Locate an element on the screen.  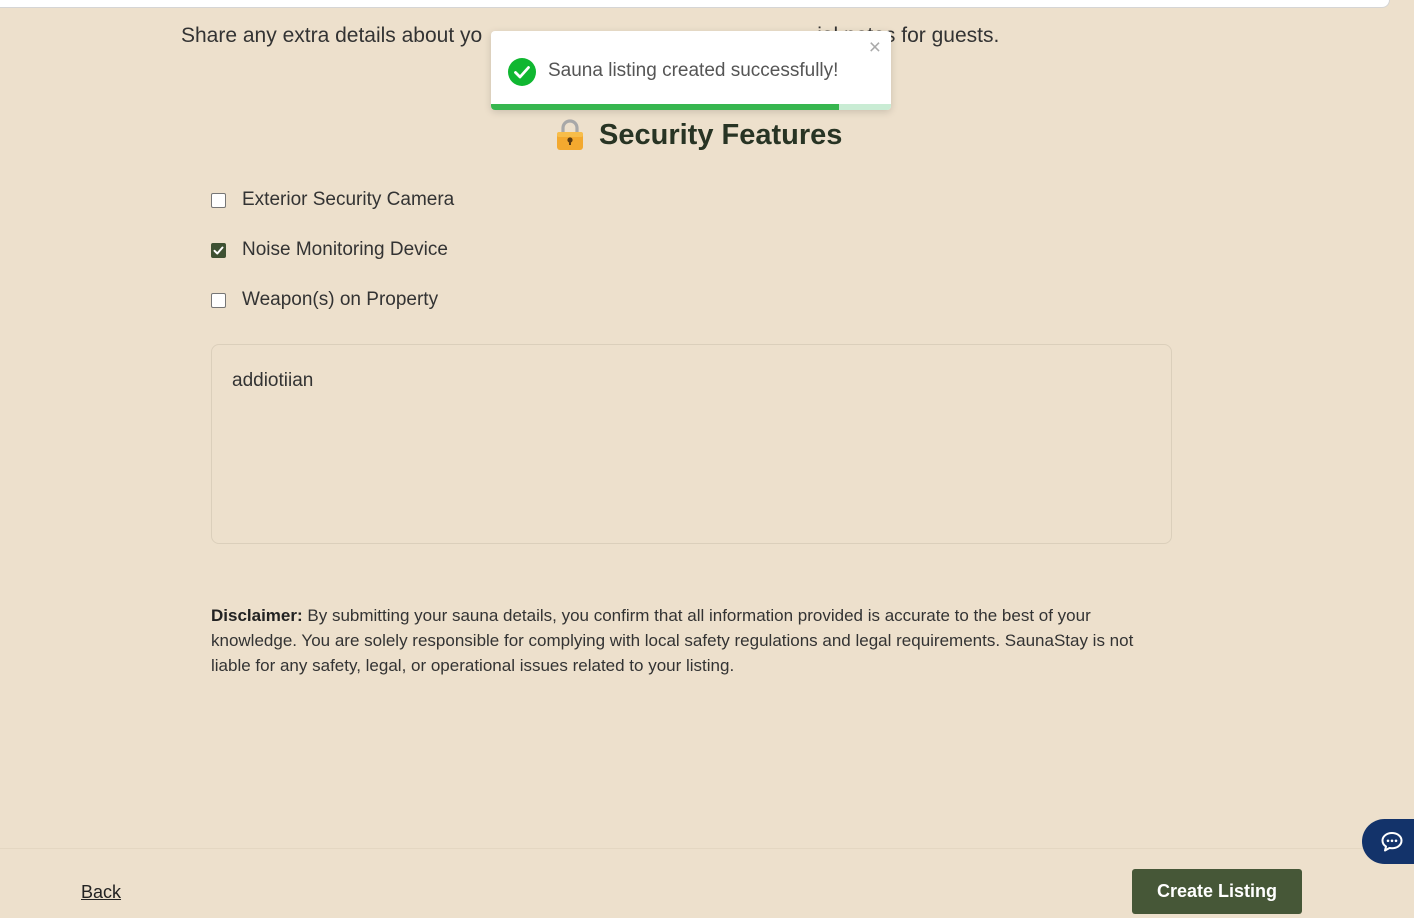
security-notes-textarea: addiotiian is located at coordinates (691, 444).